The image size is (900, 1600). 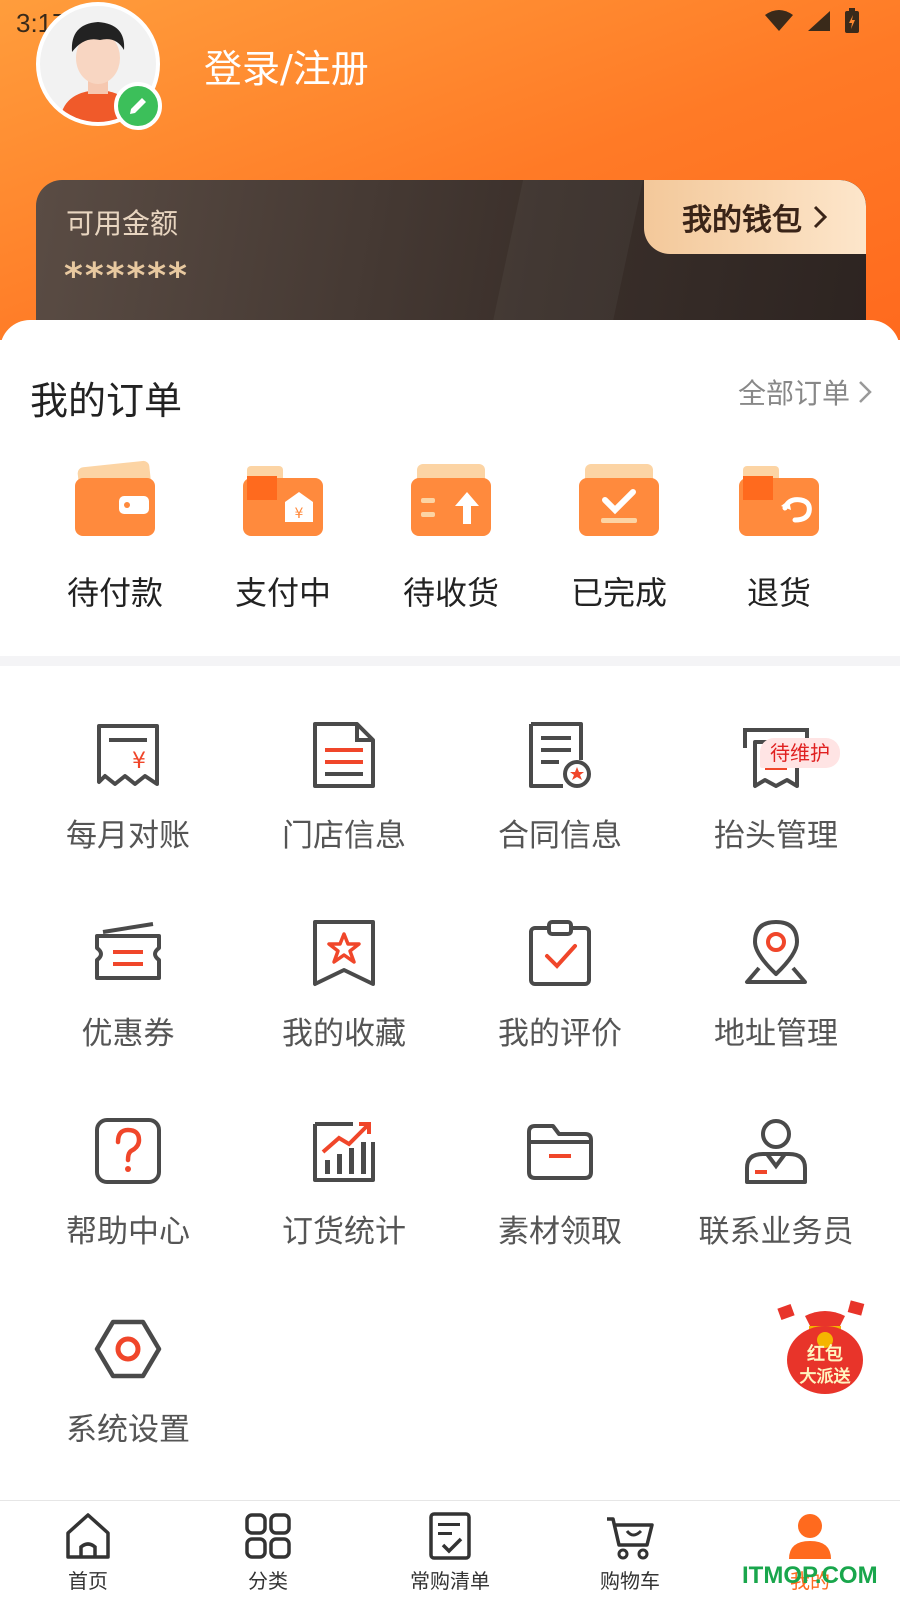 I want to click on service-label: 联系业务员, so click(x=776, y=1232).